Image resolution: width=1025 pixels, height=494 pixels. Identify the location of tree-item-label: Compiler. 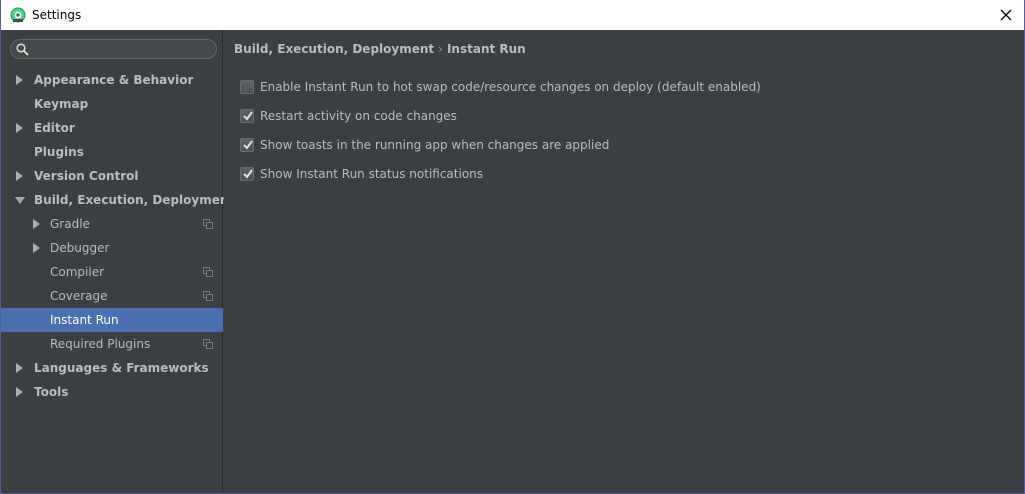
(77, 272).